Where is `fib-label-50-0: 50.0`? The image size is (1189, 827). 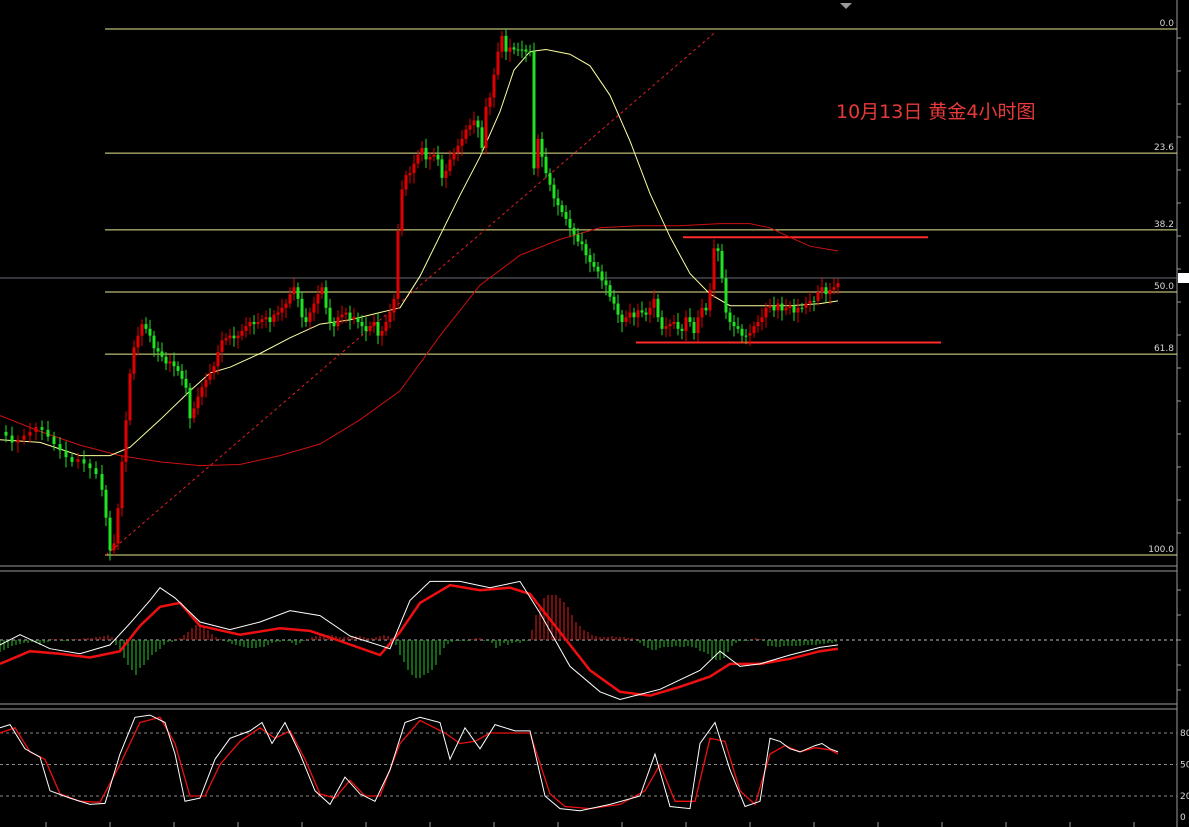
fib-label-50-0: 50.0 is located at coordinates (1164, 287).